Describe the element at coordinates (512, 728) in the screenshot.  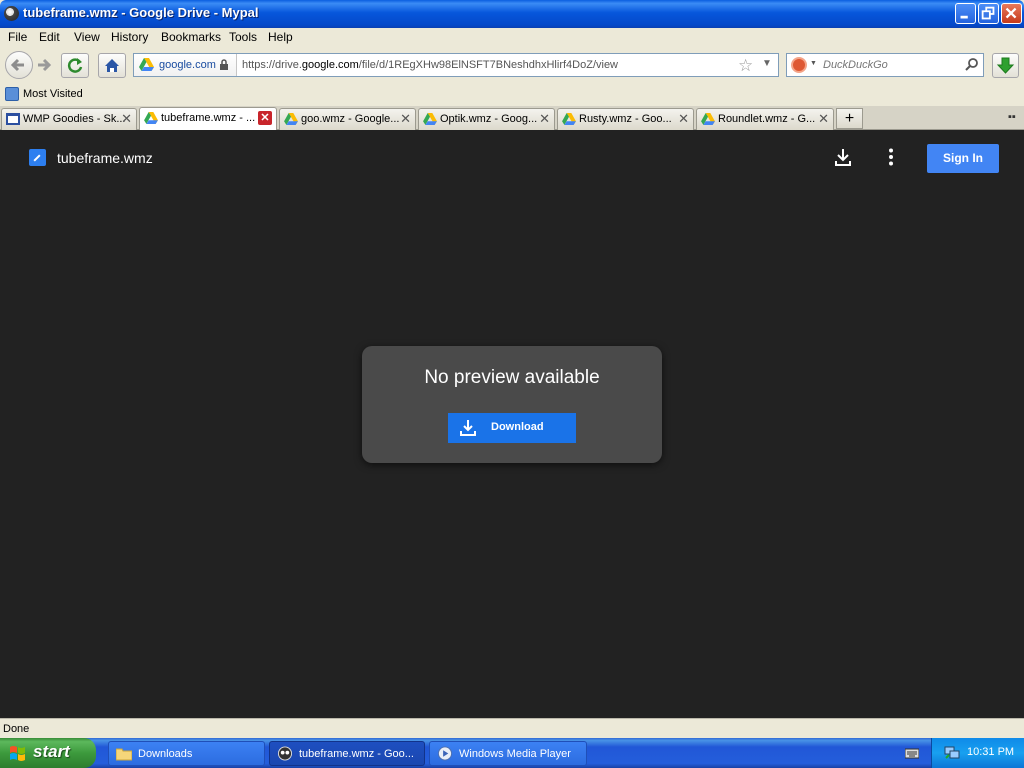
I see `status-bar: Done` at that location.